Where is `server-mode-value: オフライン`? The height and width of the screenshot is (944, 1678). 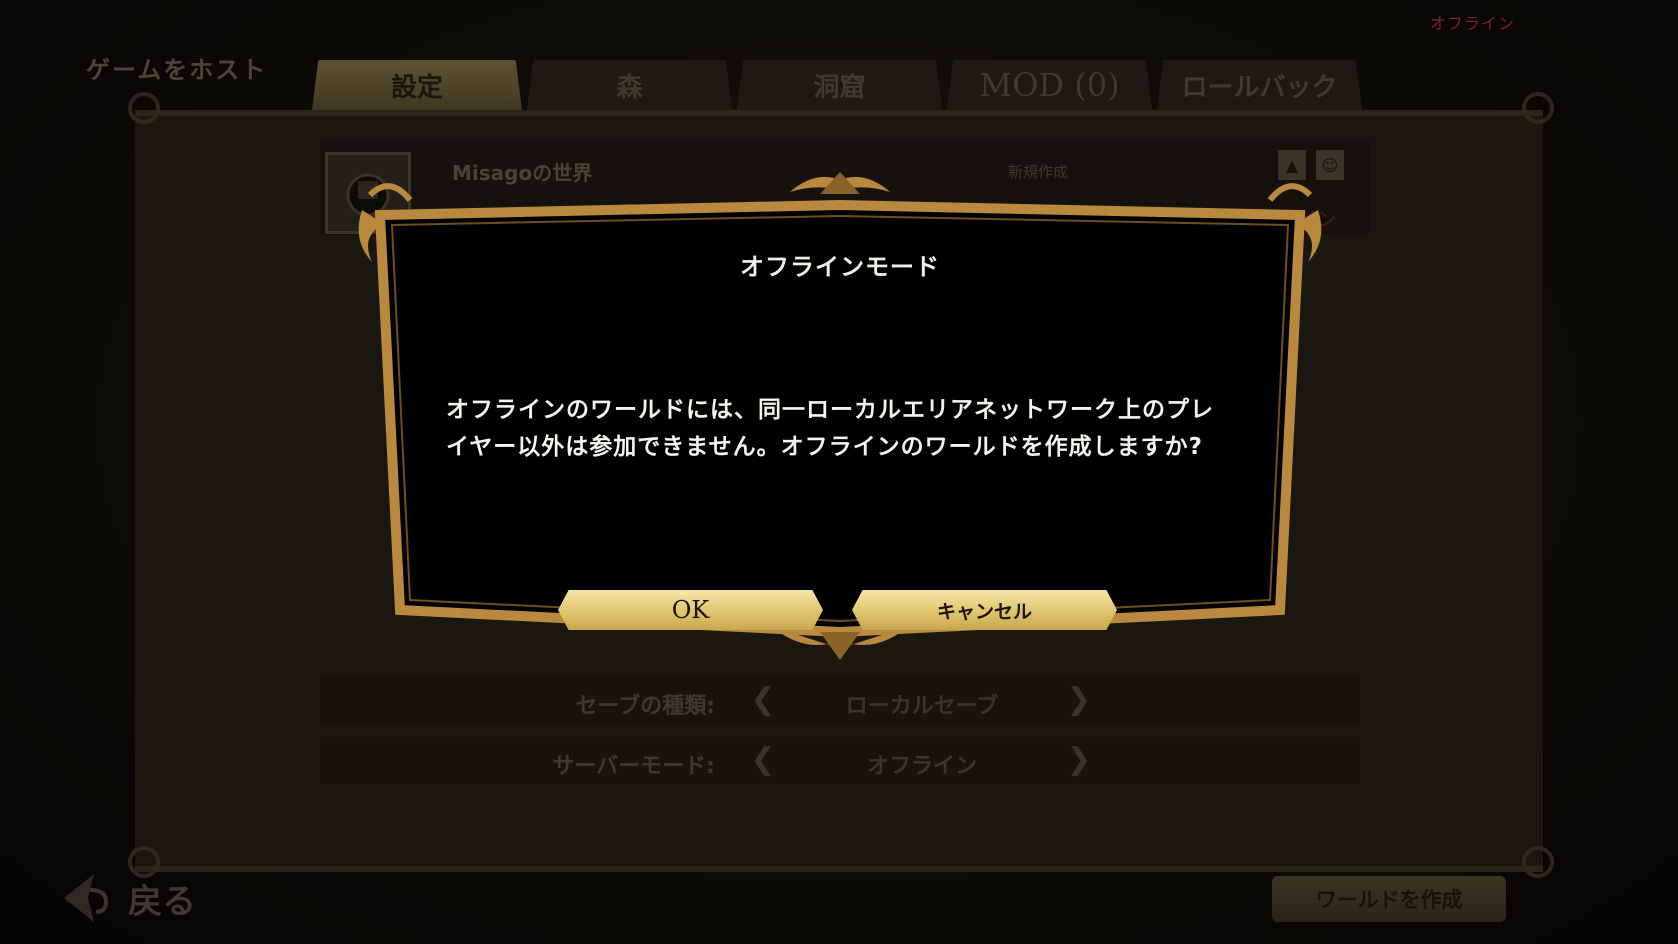 server-mode-value: オフライン is located at coordinates (921, 766).